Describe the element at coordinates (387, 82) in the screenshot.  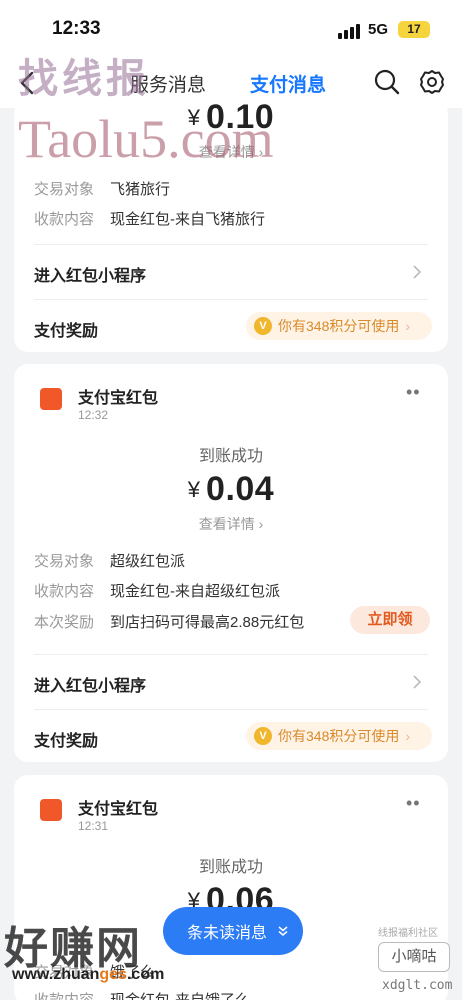
I see `search-icon` at that location.